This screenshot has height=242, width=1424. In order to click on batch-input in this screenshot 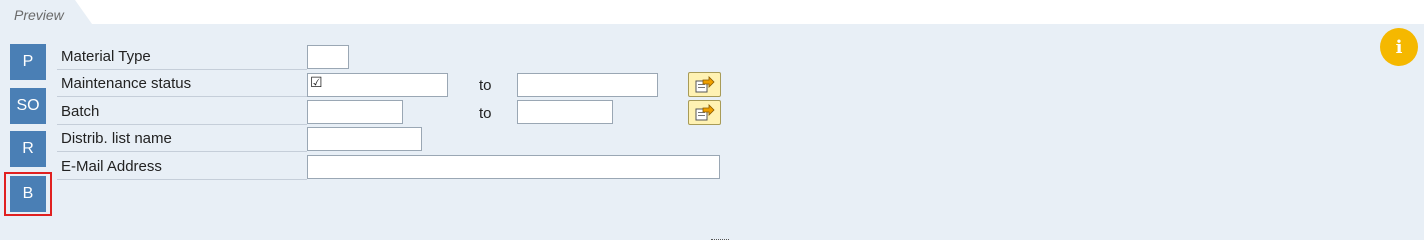, I will do `click(355, 112)`.